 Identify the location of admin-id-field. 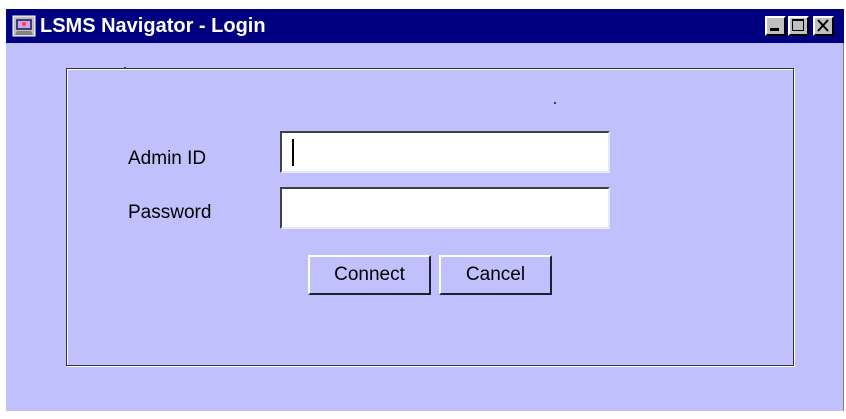
(445, 152).